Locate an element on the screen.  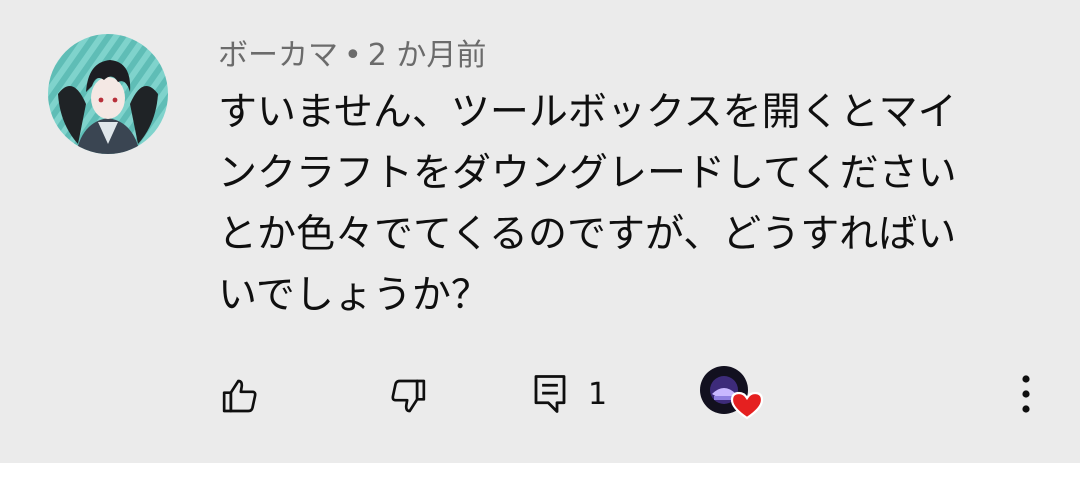
author-avatar is located at coordinates (108, 94).